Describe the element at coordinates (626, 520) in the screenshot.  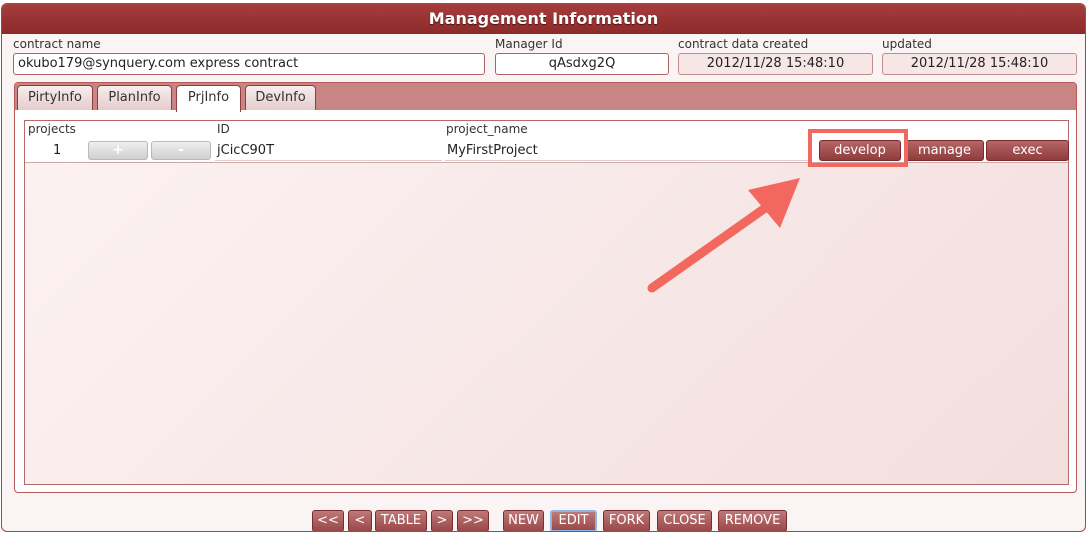
I see `fork-button: FORK` at that location.